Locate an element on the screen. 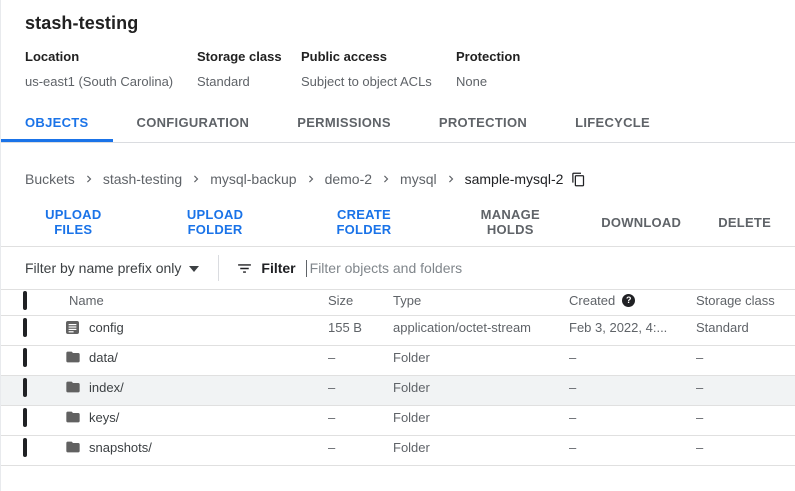 The image size is (795, 491). breadcrumb-mysql: mysql is located at coordinates (418, 179).